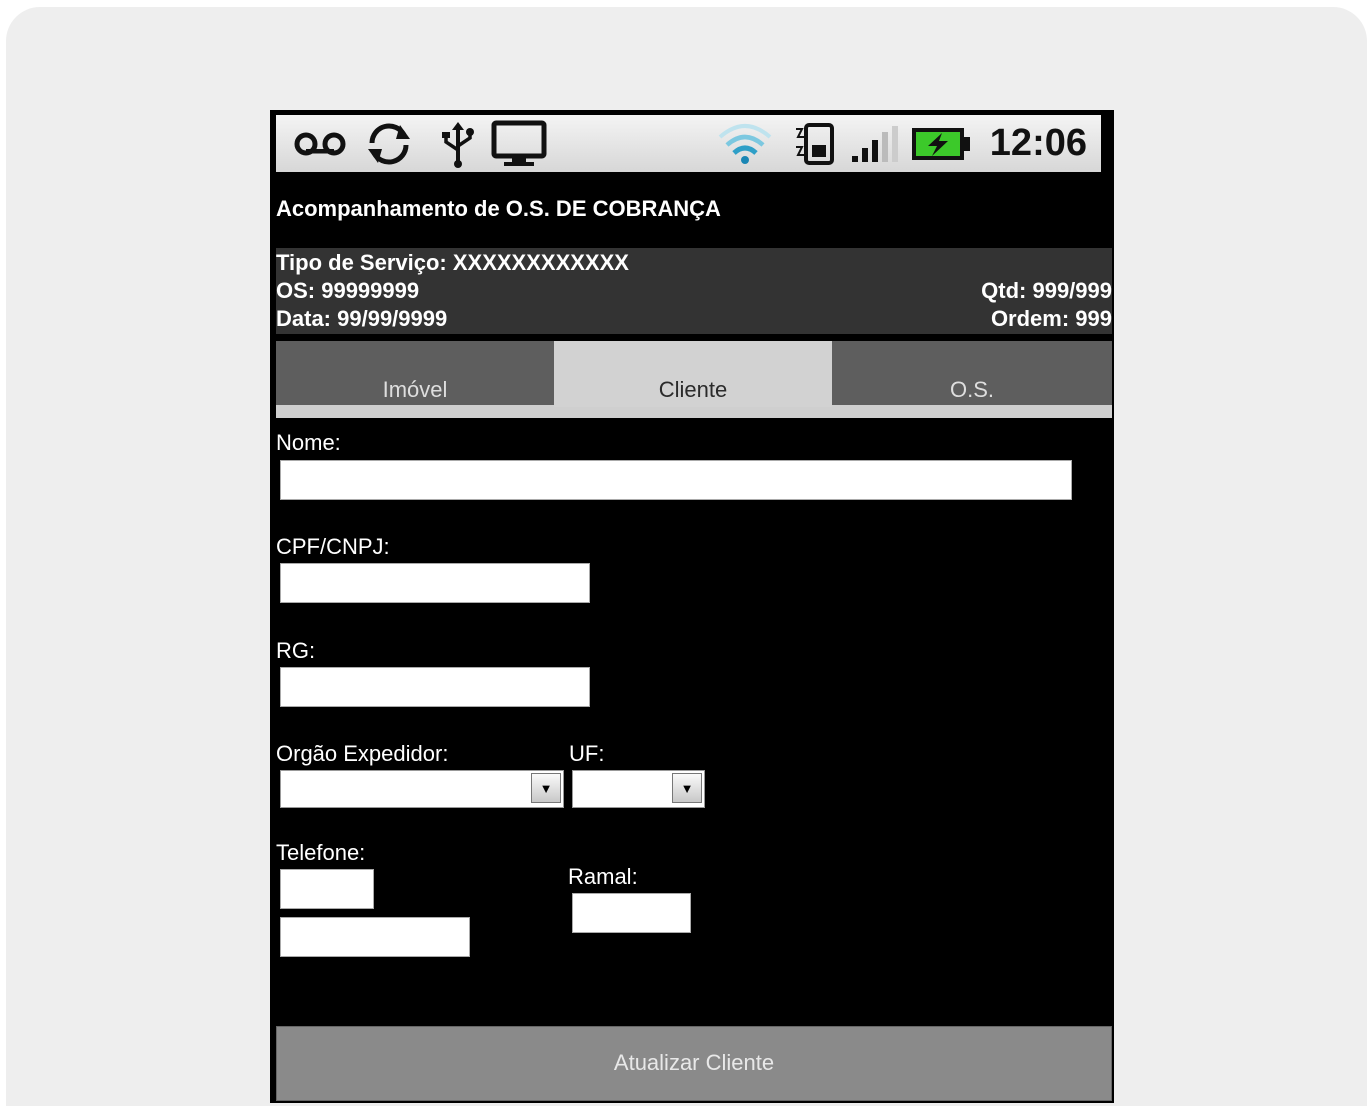 The height and width of the screenshot is (1106, 1367). I want to click on orgao-expedidor-label: Orgão Expedidor:, so click(362, 753).